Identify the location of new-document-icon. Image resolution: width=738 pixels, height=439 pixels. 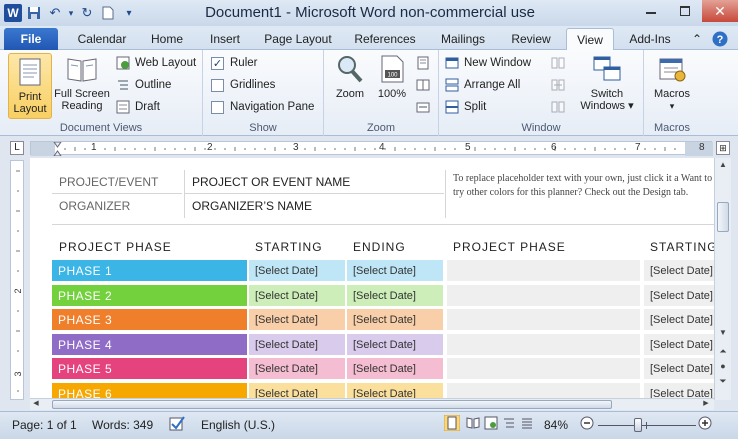
(108, 13).